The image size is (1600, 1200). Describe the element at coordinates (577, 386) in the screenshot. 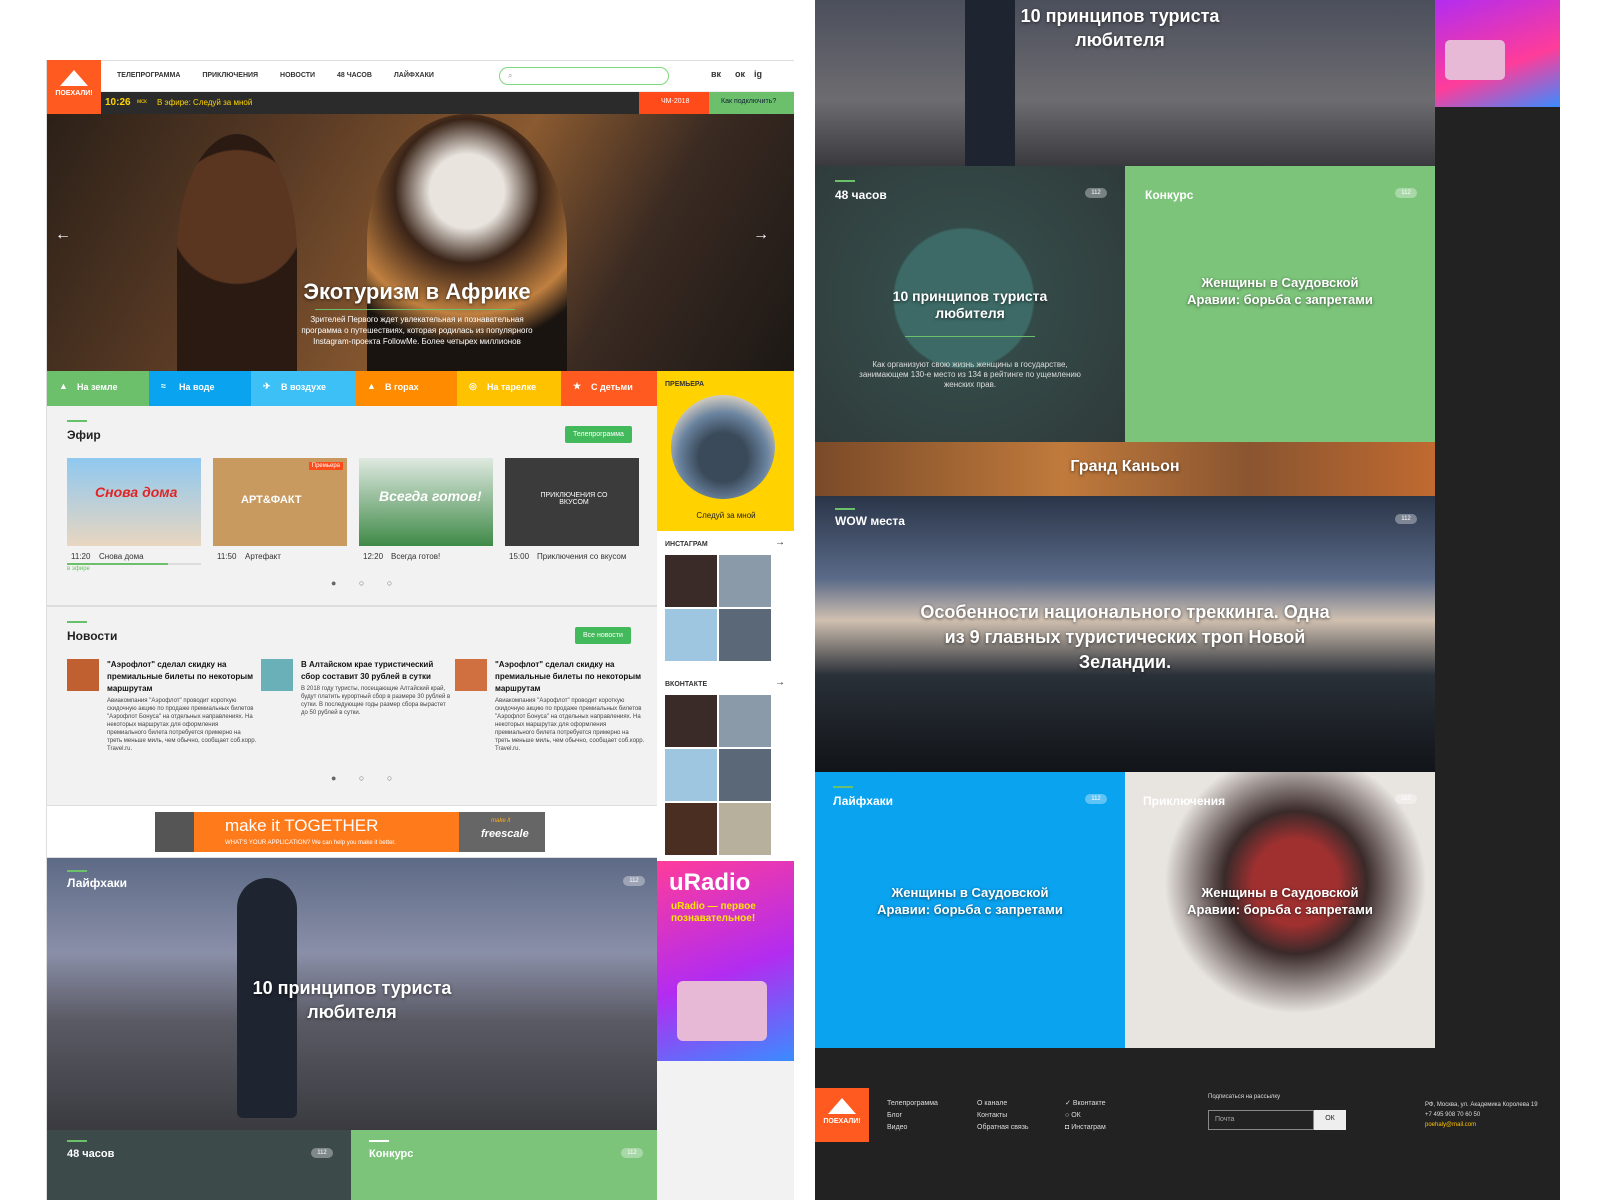

I see `kids-icon: ★` at that location.